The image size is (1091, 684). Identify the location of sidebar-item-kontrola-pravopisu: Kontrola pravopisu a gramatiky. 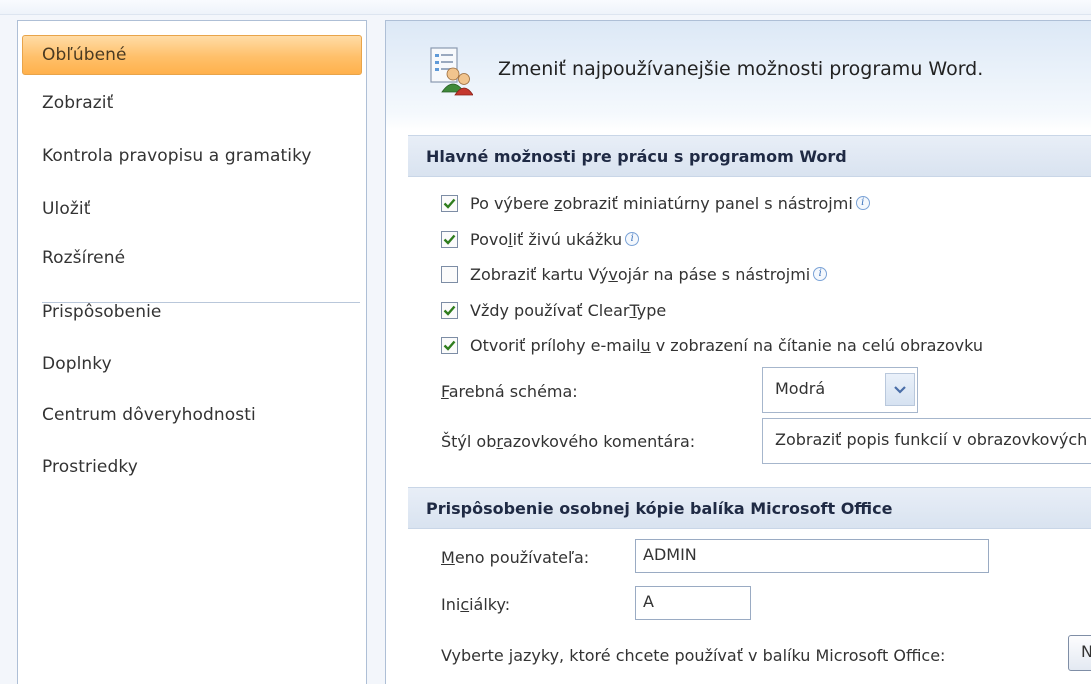
(192, 156).